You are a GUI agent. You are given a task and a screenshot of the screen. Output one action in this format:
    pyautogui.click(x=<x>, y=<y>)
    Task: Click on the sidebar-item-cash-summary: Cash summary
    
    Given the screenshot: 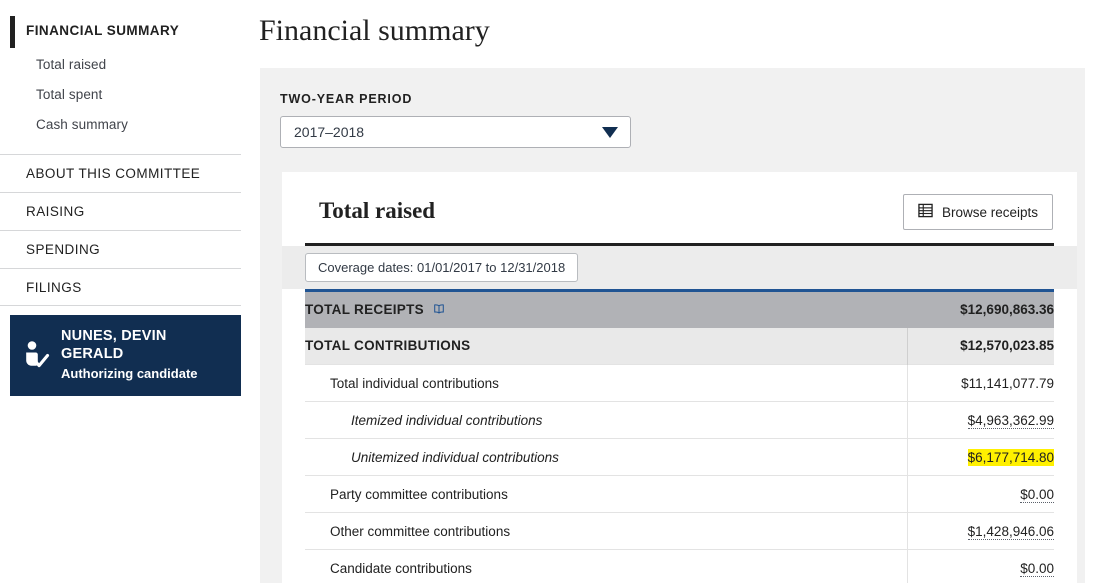 What is the action you would take?
    pyautogui.click(x=145, y=125)
    